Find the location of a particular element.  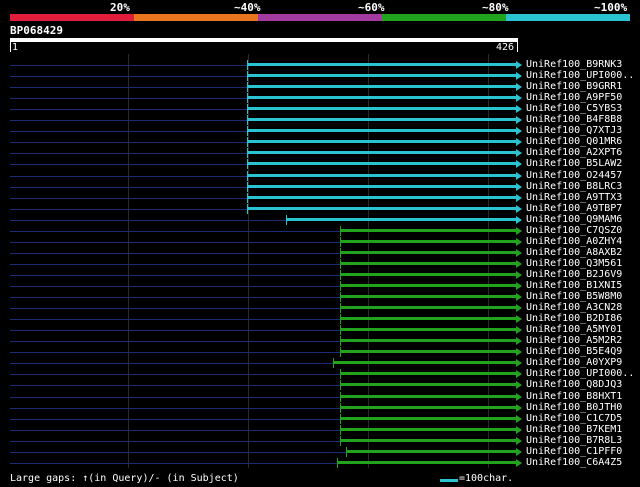

hit-link: UniRef100_A0ZHY4 is located at coordinates (574, 241).